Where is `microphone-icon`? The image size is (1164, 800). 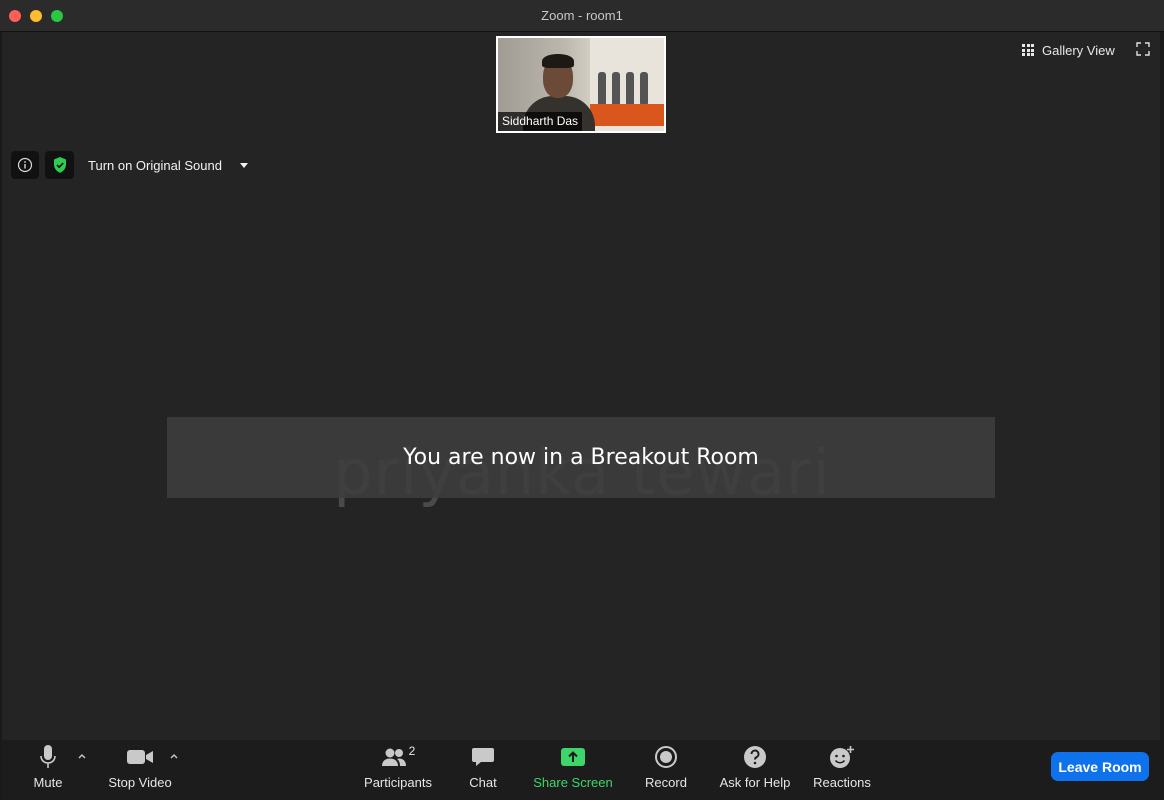
microphone-icon is located at coordinates (48, 756).